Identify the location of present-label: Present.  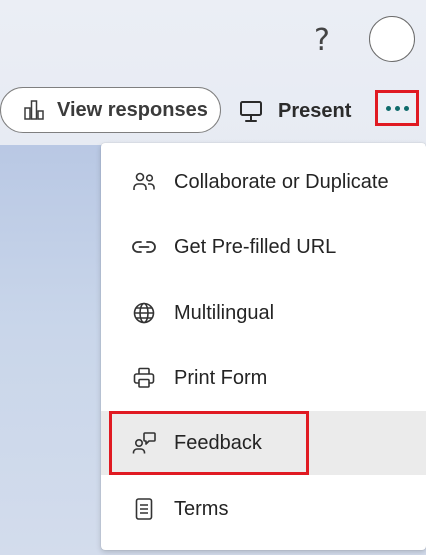
(315, 110).